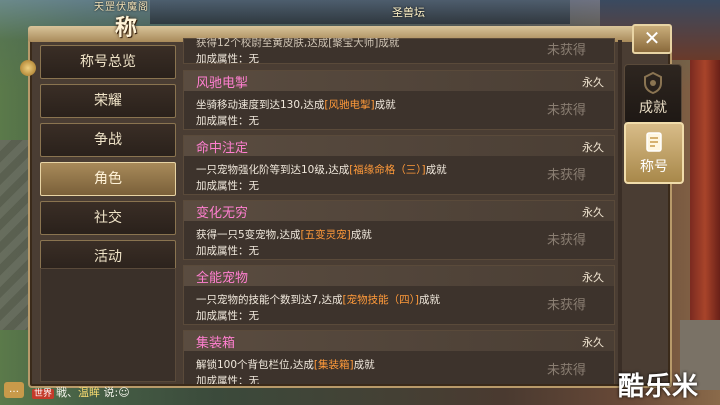 The height and width of the screenshot is (405, 720). What do you see at coordinates (28, 68) in the screenshot?
I see `coin-ornament-icon` at bounding box center [28, 68].